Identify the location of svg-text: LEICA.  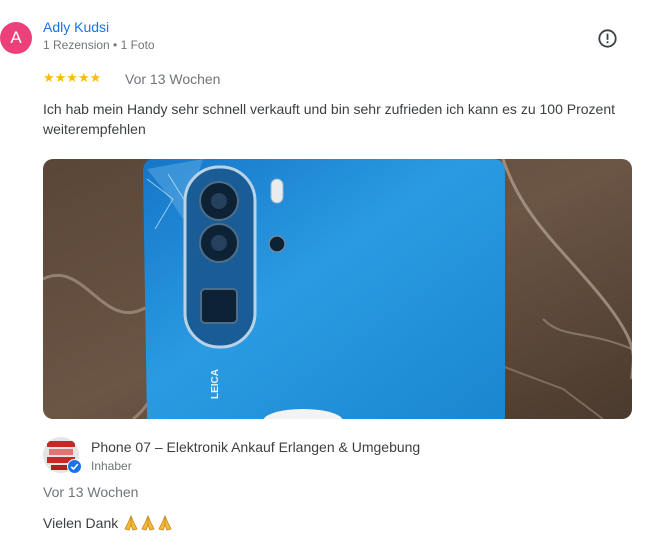
(215, 384).